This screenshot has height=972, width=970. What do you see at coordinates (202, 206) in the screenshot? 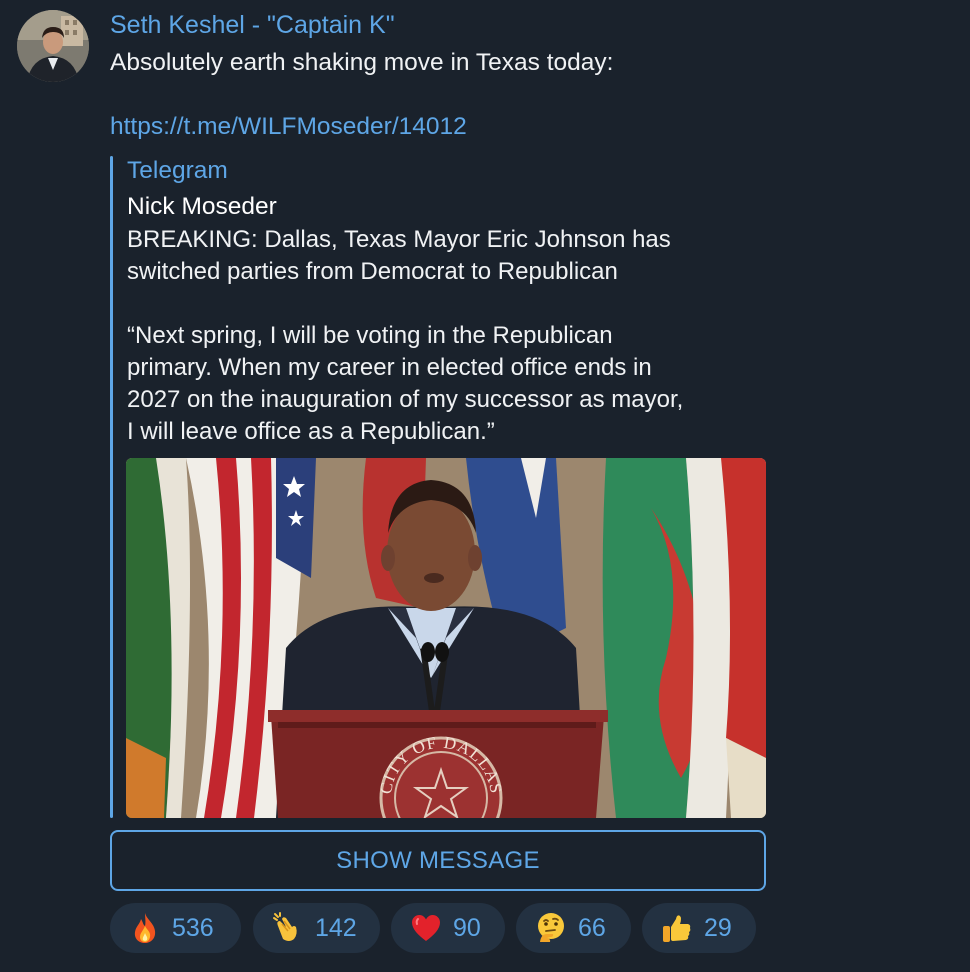
I see `link-preview-title: Nick Moseder` at bounding box center [202, 206].